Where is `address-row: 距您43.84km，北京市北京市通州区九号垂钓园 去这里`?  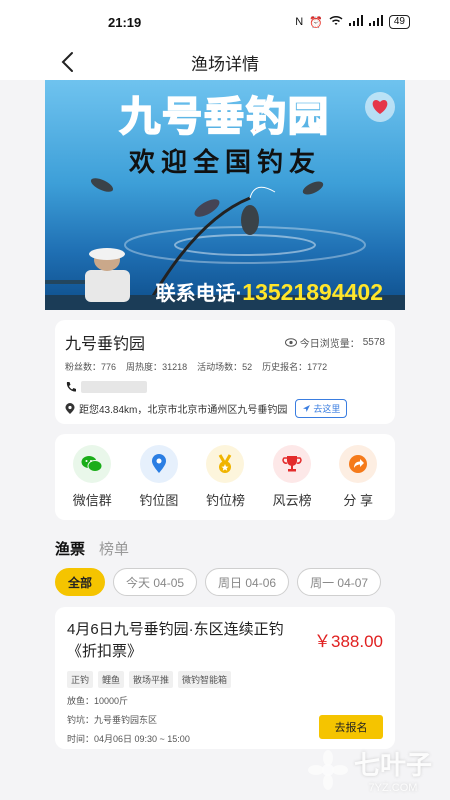 address-row: 距您43.84km，北京市北京市通州区九号垂钓园 去这里 is located at coordinates (225, 408).